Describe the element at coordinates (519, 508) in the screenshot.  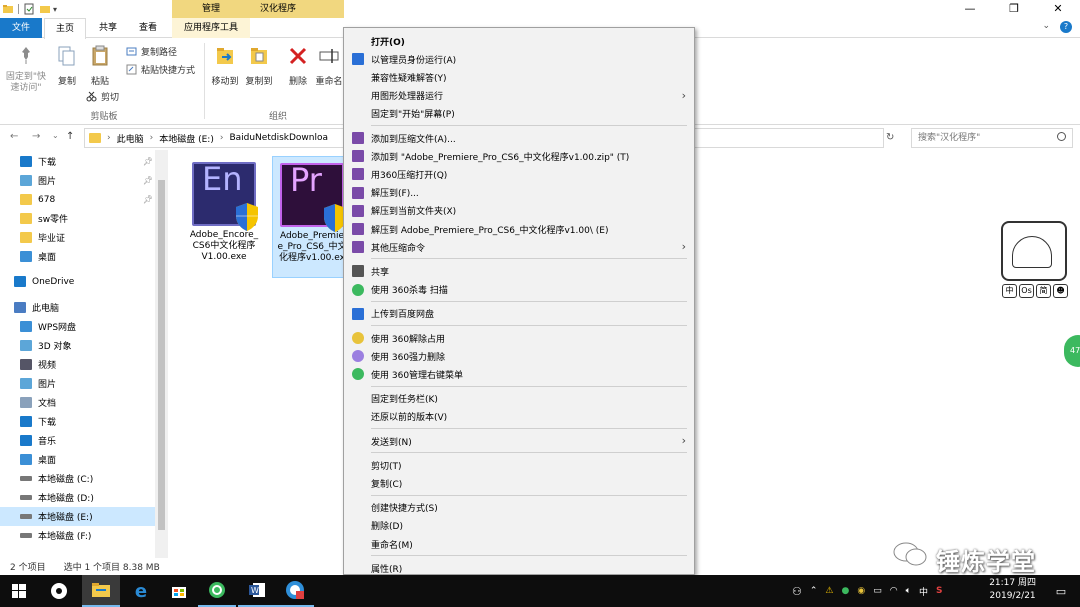
I see `context-menu-item: 创建快捷方式(S)` at that location.